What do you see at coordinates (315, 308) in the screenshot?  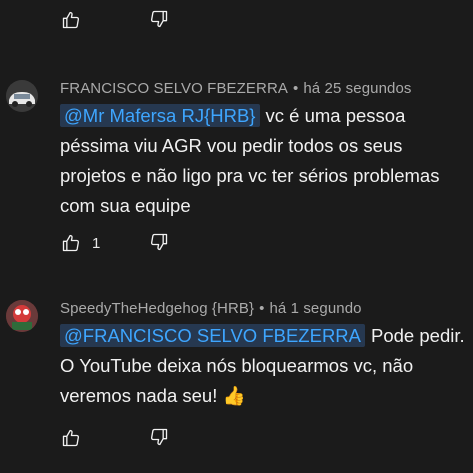 I see `timestamp: há 1 segundo` at bounding box center [315, 308].